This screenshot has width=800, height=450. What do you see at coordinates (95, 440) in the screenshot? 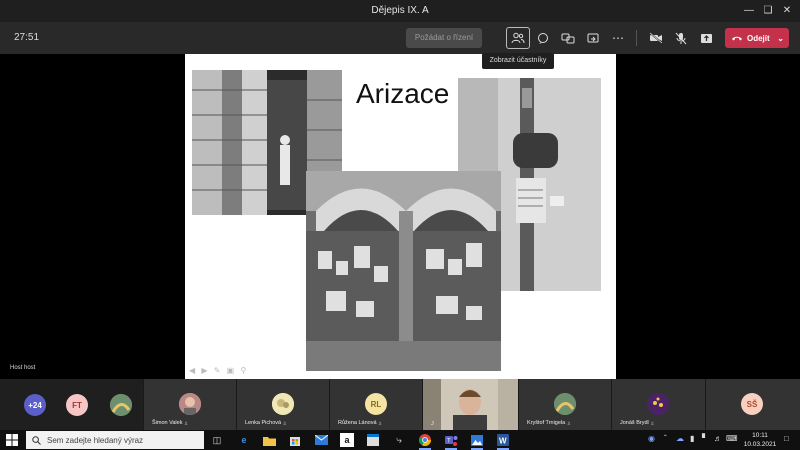
I see `search-placeholder: Sem zadejte hledaný výraz` at bounding box center [95, 440].